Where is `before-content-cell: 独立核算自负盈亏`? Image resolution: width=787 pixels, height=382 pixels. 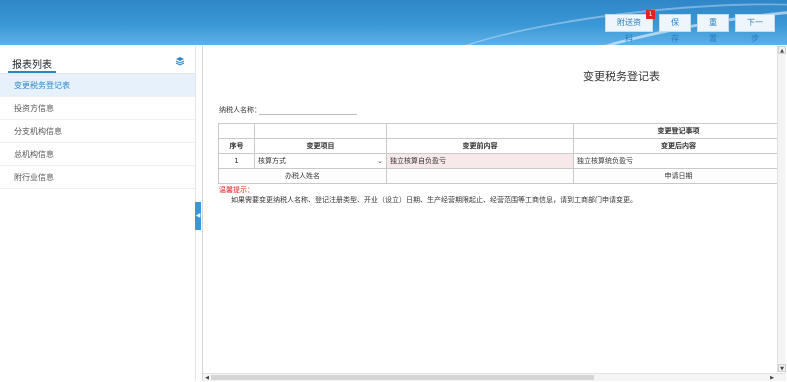 before-content-cell: 独立核算自负盈亏 is located at coordinates (480, 161).